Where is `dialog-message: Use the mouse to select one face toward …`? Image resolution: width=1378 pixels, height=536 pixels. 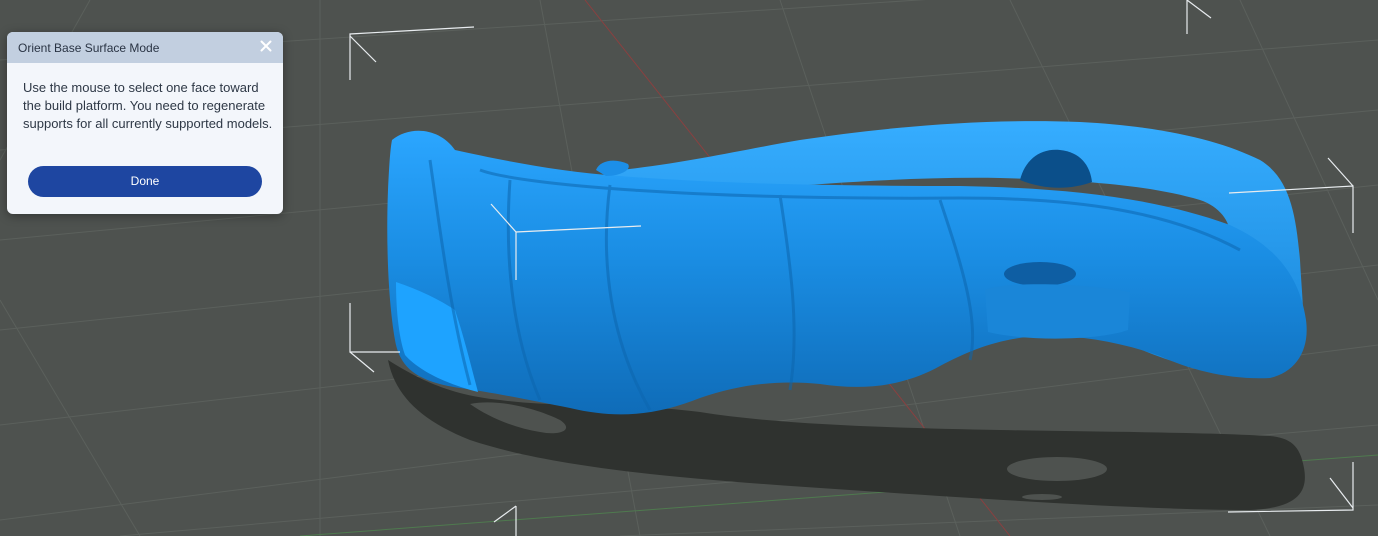
dialog-message: Use the mouse to select one face toward … is located at coordinates (148, 105).